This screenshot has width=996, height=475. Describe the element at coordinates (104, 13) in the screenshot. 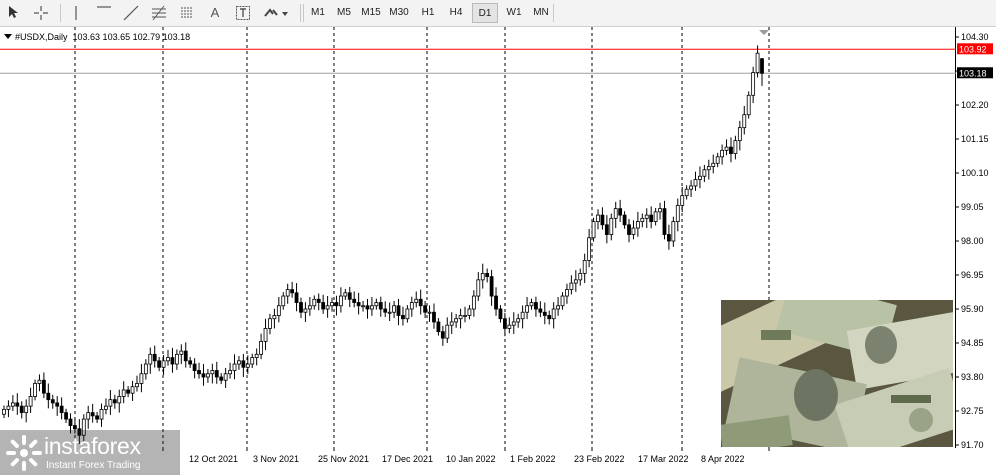

I see `horizontal-line-icon` at that location.